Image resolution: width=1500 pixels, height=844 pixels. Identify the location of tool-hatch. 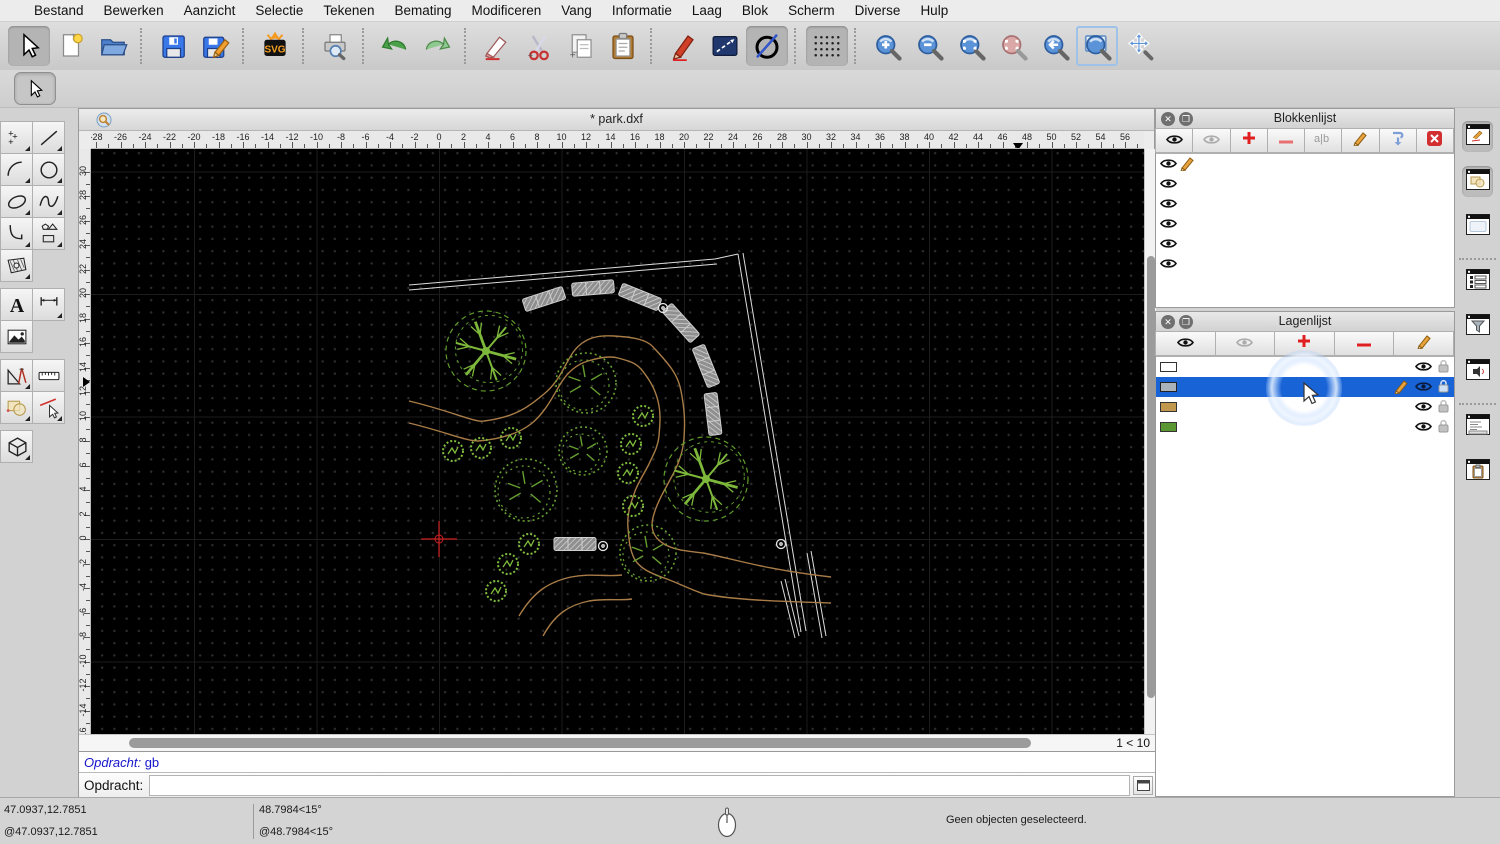
(16, 265).